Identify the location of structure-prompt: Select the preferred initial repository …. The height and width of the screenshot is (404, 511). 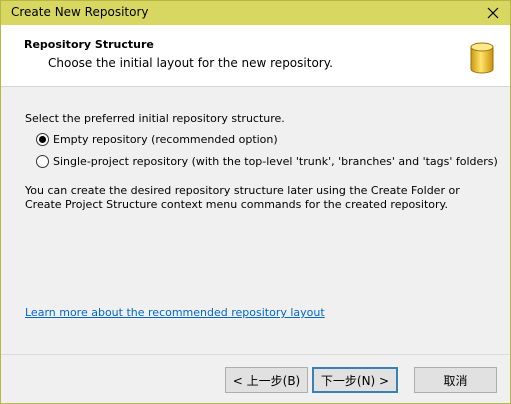
(155, 118).